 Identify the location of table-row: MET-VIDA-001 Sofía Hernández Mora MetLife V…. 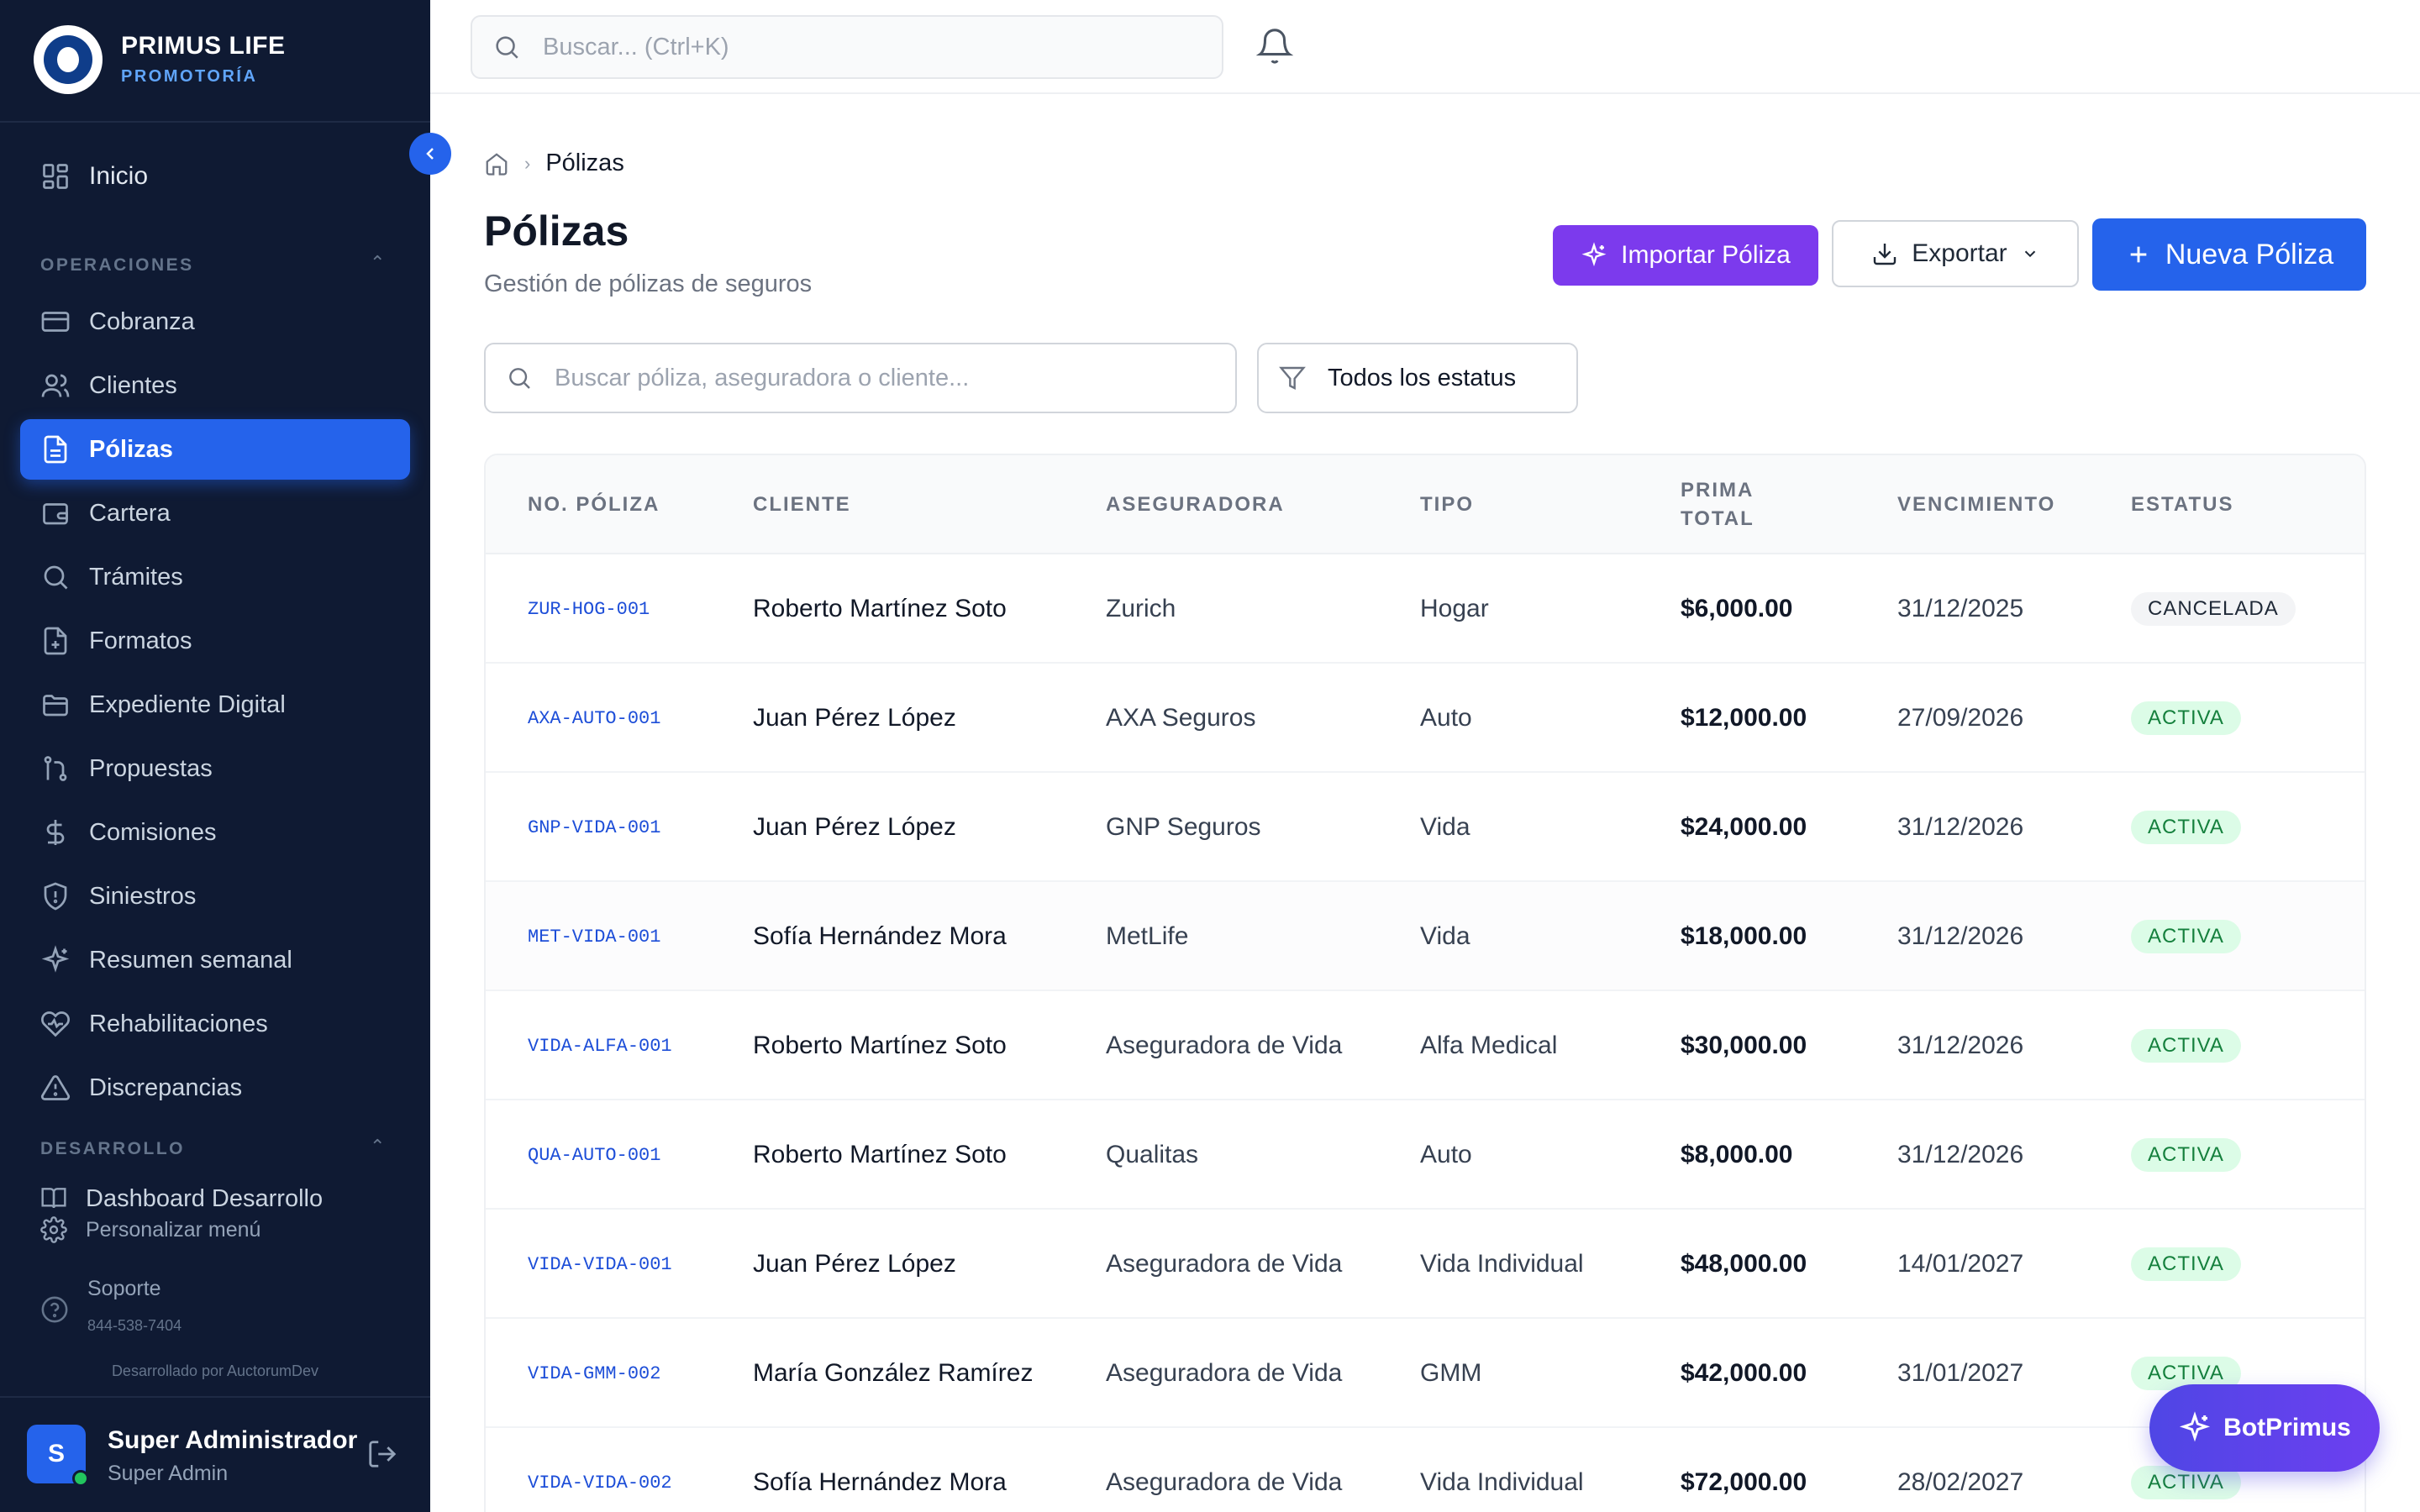
(1425, 936).